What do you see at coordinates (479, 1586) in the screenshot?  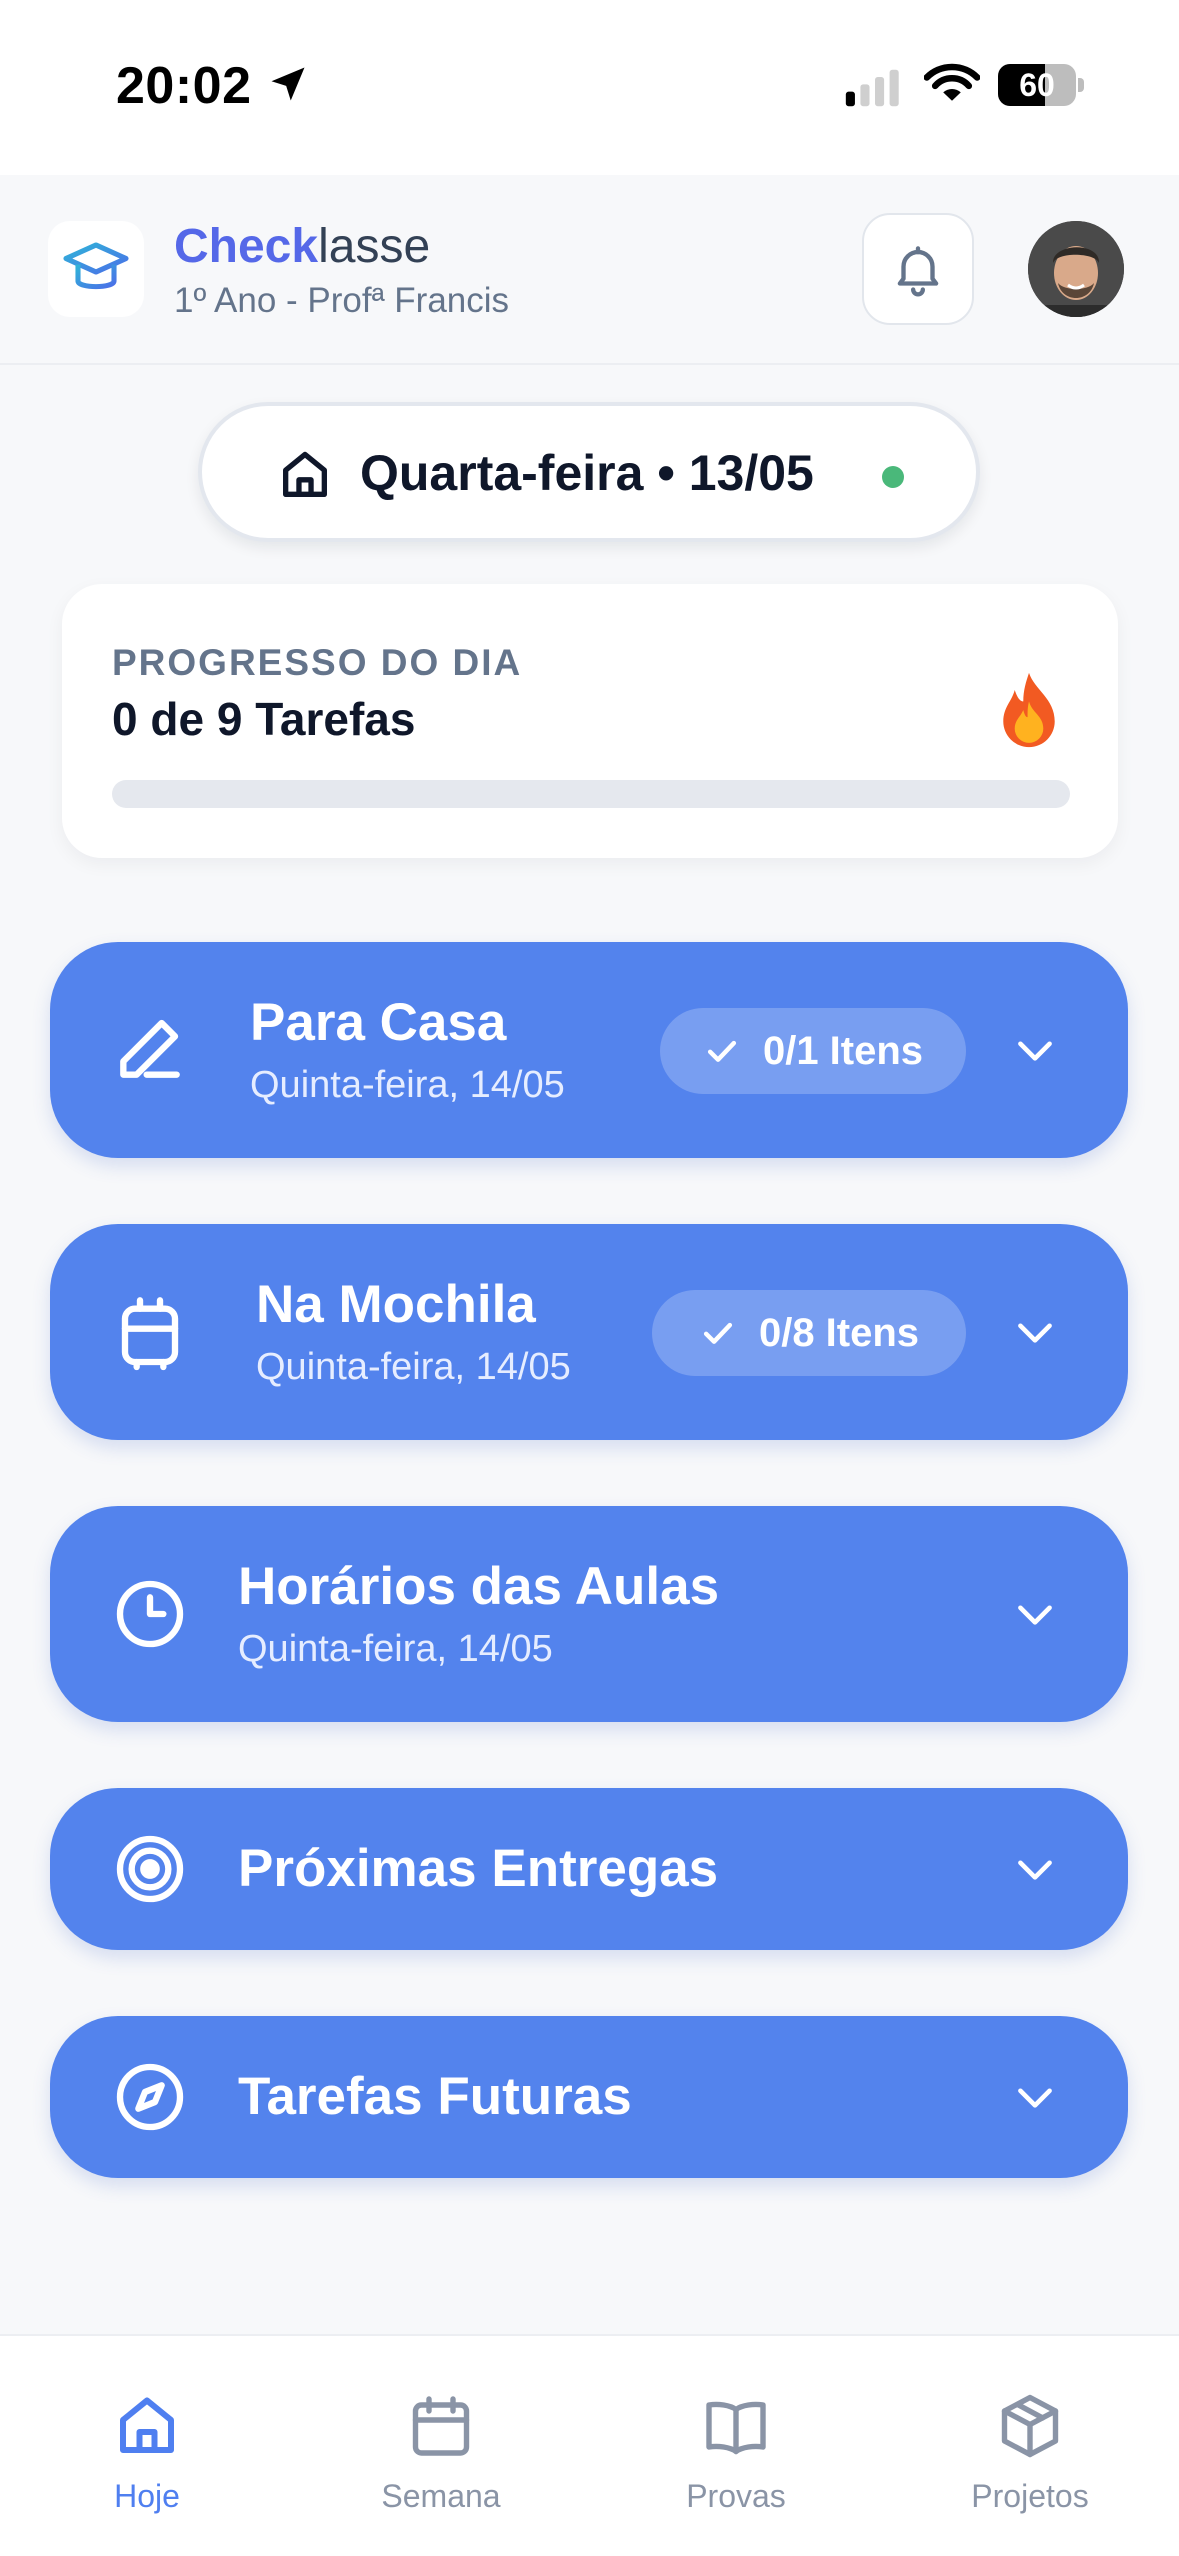 I see `section-title: Horários das Aulas` at bounding box center [479, 1586].